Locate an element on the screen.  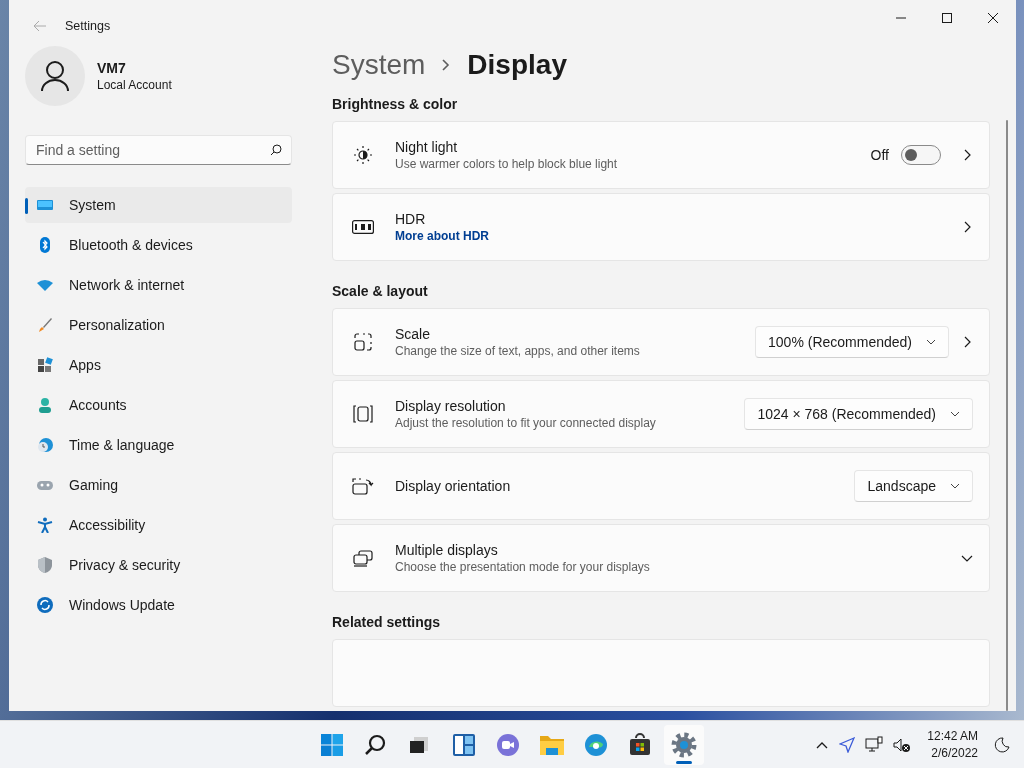
settings-card: Display resolution Adjust the resolution to fit your connected display 1024 × 768 (Recommended) is located at coordinates (661, 414).